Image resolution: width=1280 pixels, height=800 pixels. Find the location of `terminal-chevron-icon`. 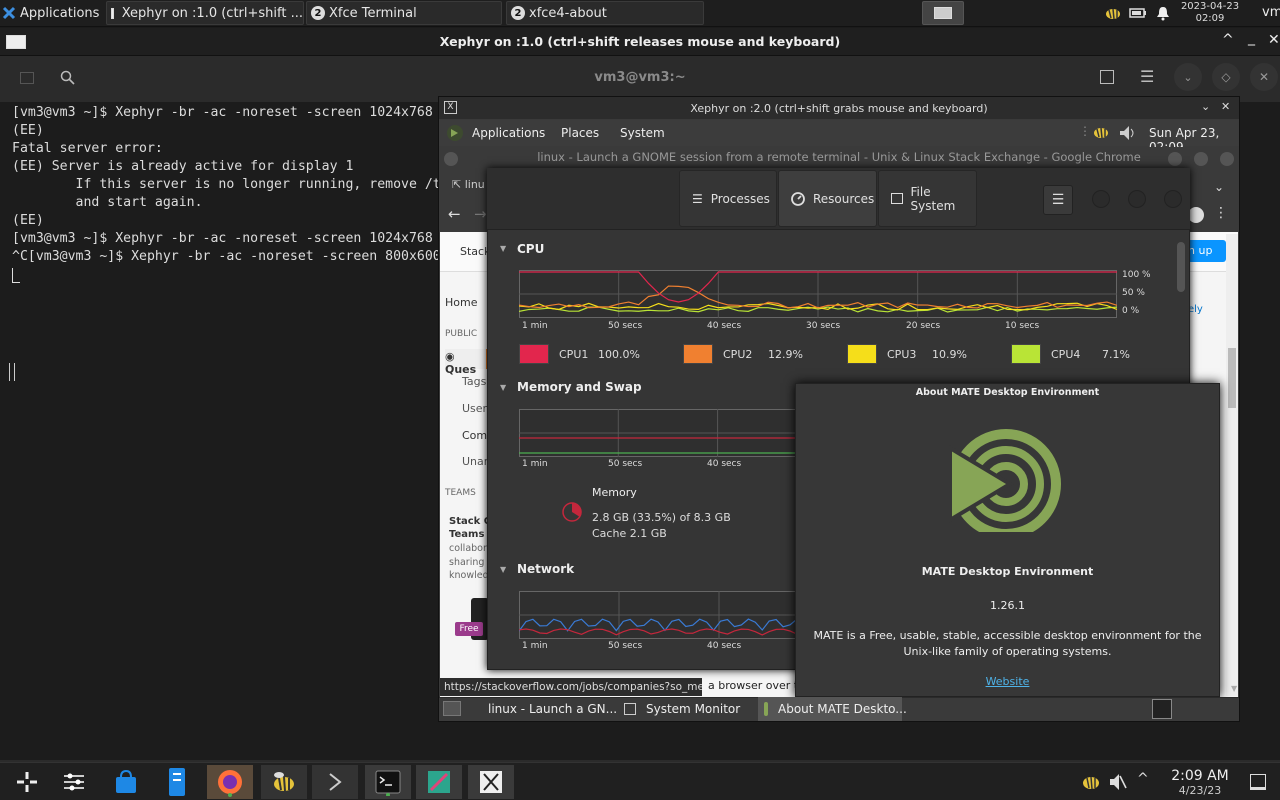

terminal-chevron-icon is located at coordinates (335, 782).